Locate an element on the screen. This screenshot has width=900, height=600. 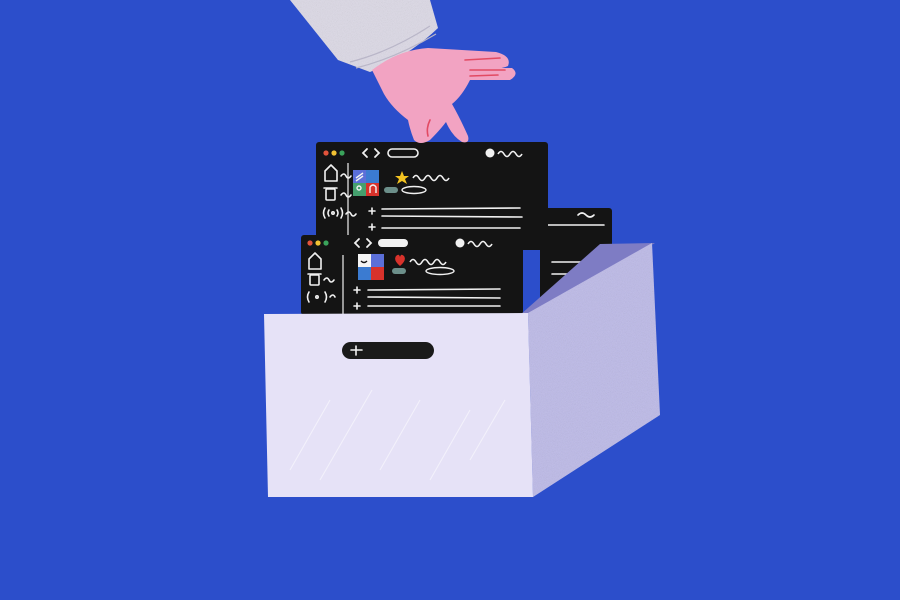
app-window-top is located at coordinates (432, 196).